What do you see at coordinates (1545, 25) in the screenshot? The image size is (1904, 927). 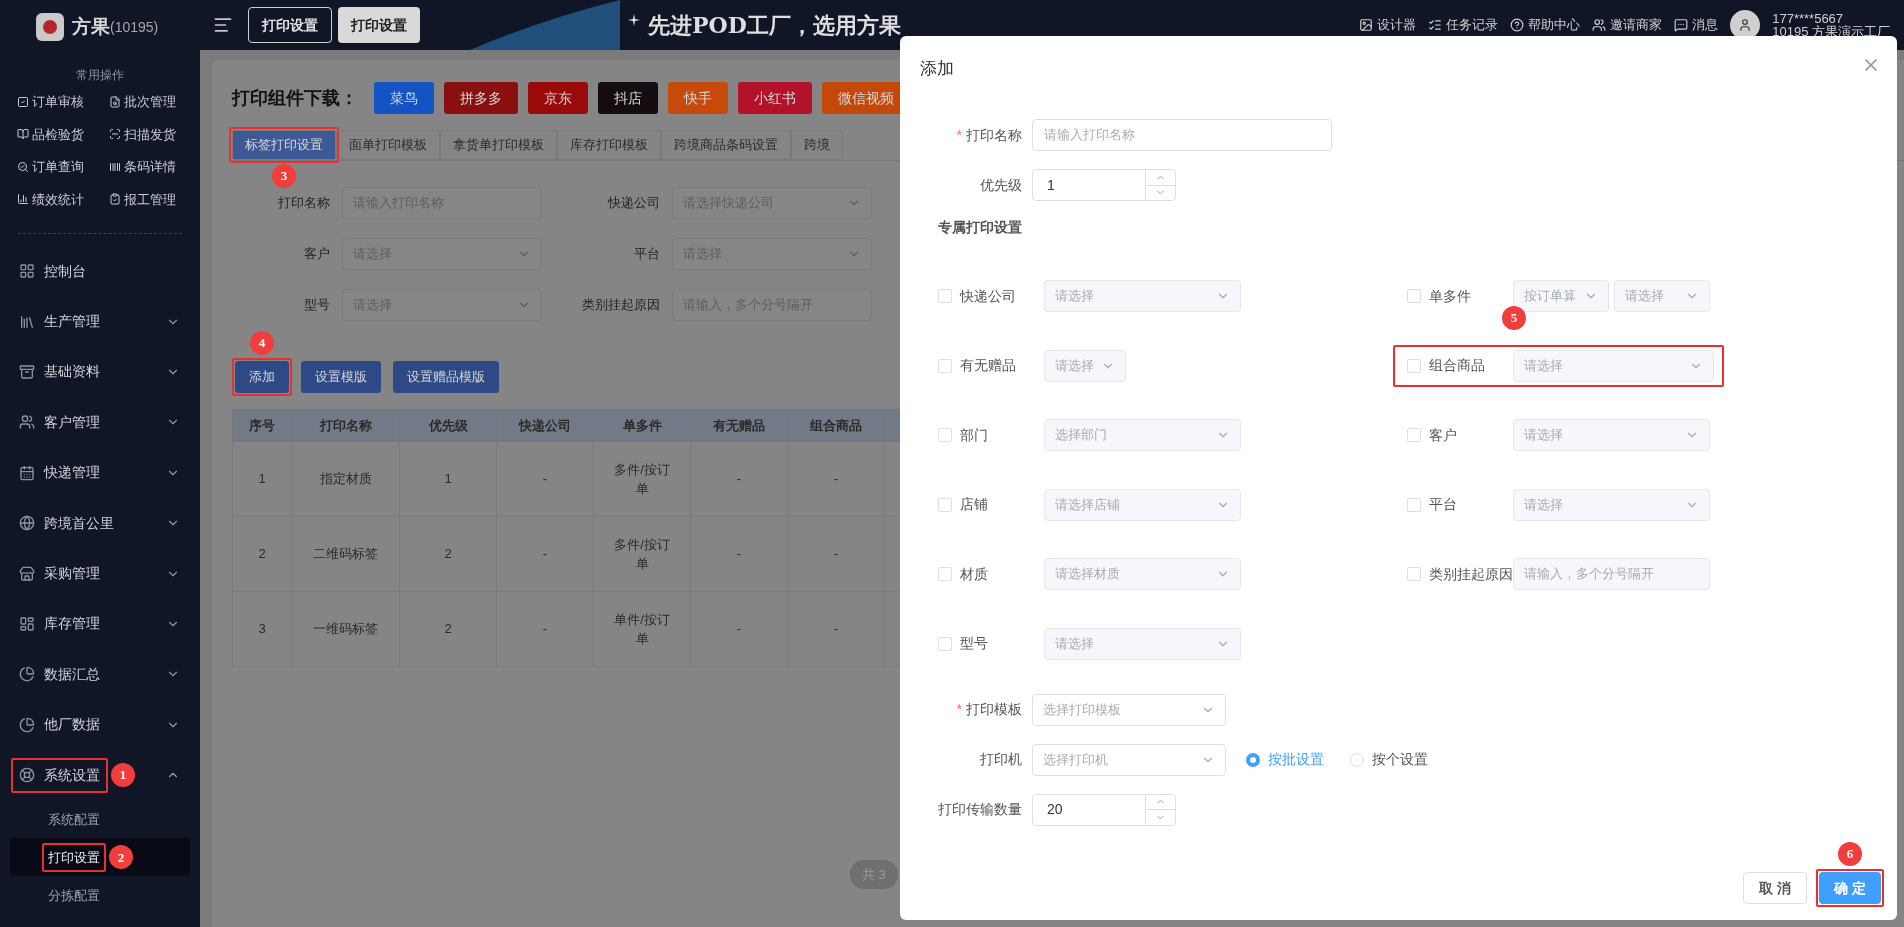 I see `header-link: 帮助中心` at bounding box center [1545, 25].